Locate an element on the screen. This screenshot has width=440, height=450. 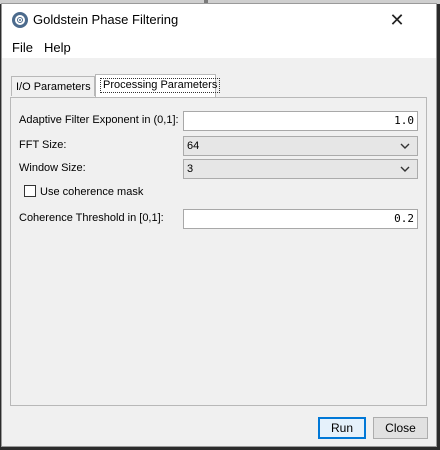
run-button: Run is located at coordinates (342, 428).